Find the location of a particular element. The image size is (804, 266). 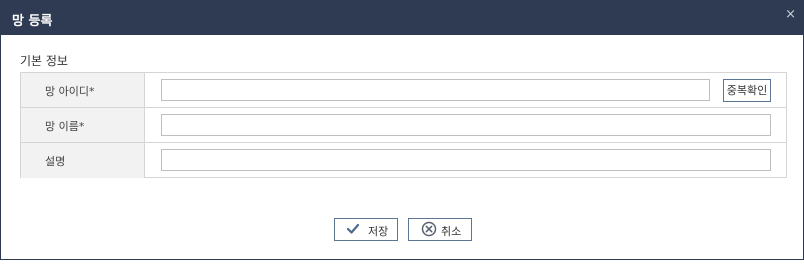

form-row-network-name: 망 이름* is located at coordinates (403, 125).